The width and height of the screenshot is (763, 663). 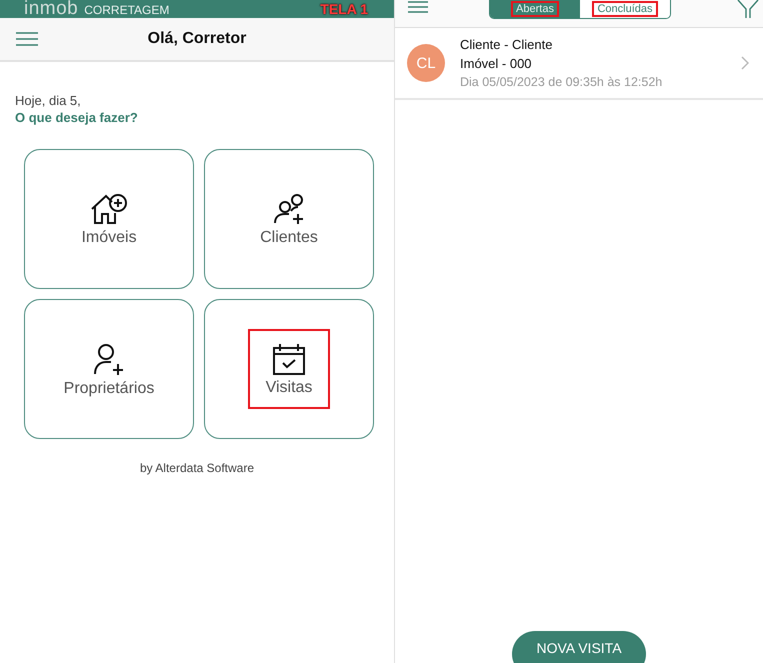 What do you see at coordinates (127, 10) in the screenshot?
I see `product-name: CORRETAGEM` at bounding box center [127, 10].